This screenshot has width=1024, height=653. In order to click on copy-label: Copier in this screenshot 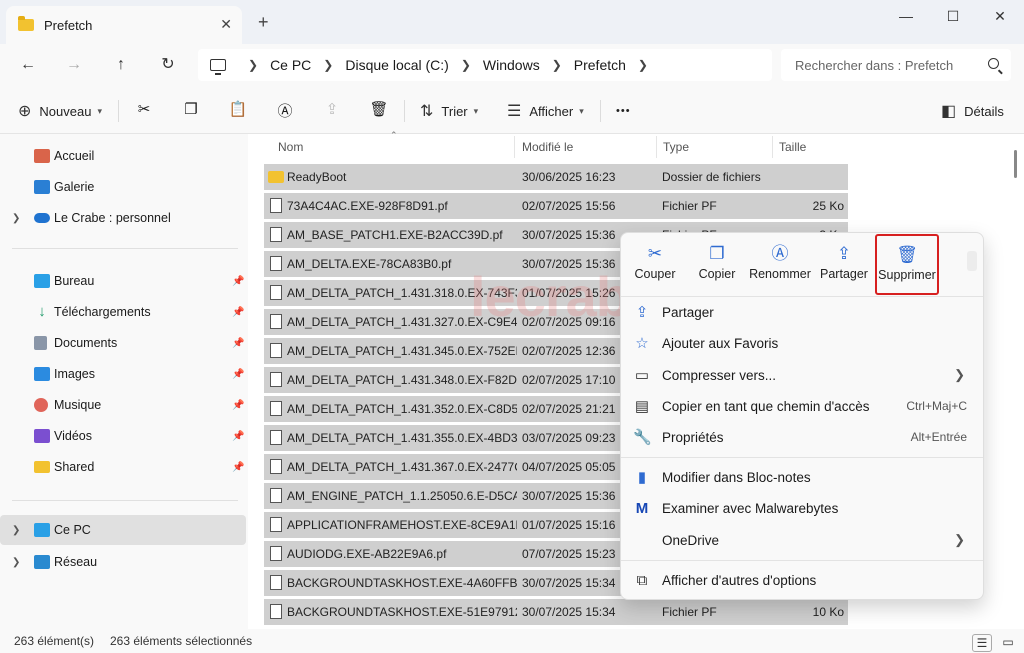, I will do `click(717, 274)`.